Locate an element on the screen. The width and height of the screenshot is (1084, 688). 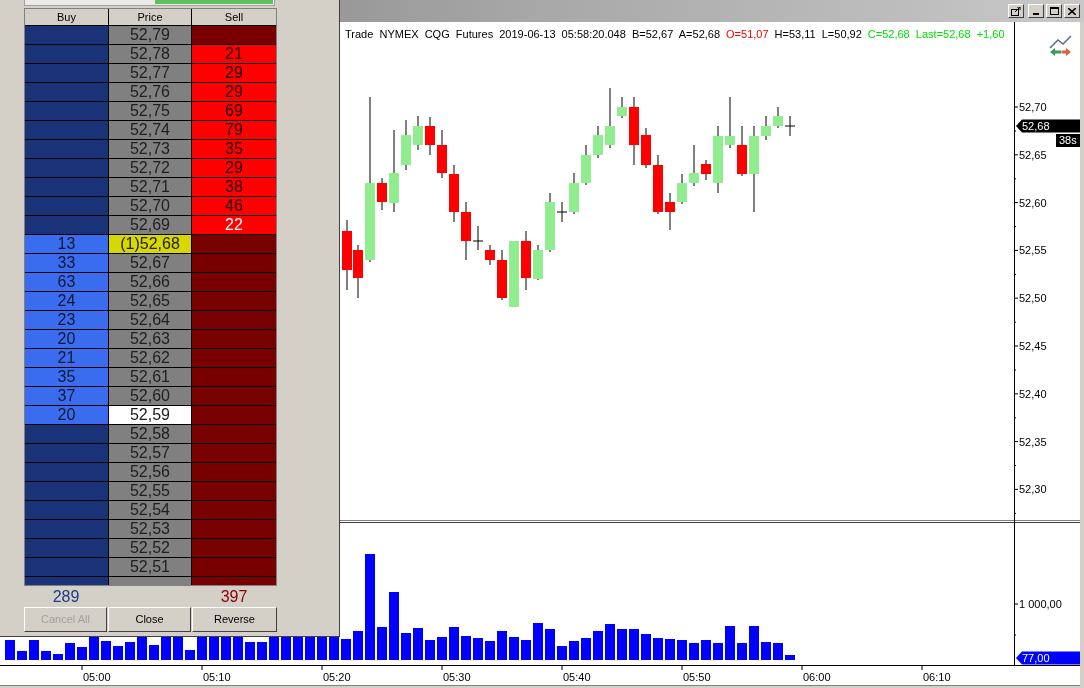
price-cell: 52,74 is located at coordinates (150, 130).